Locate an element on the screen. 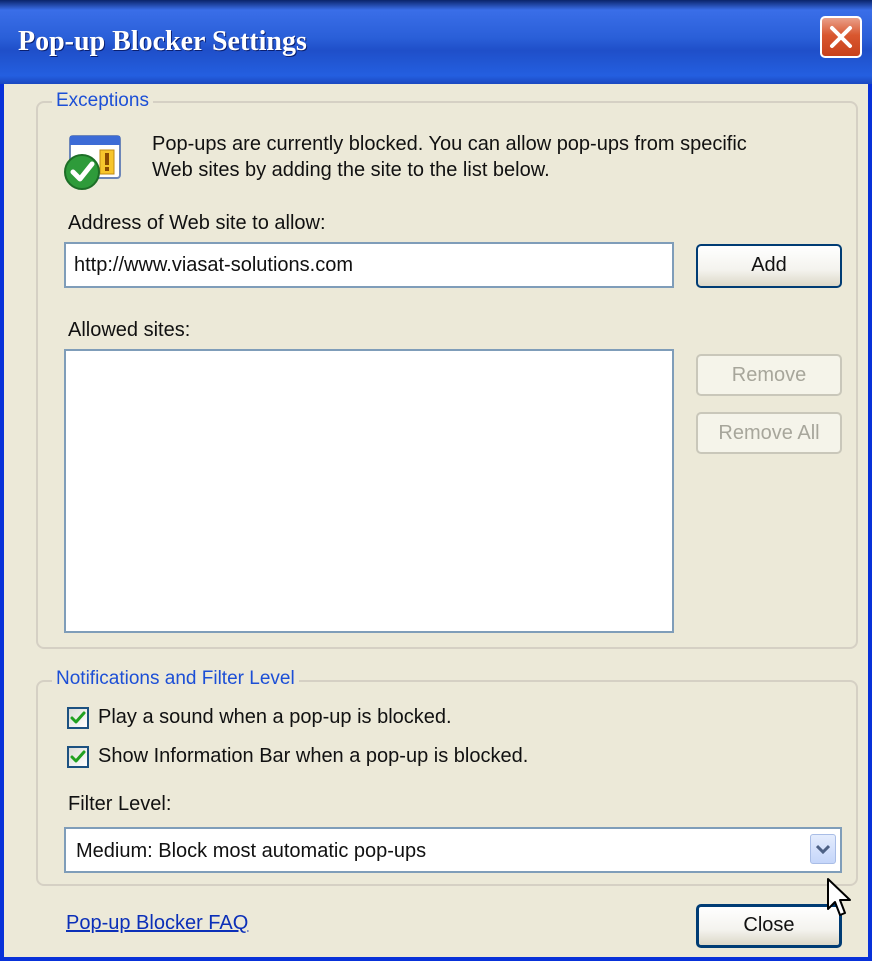  remove-all-button: Remove All is located at coordinates (769, 433).